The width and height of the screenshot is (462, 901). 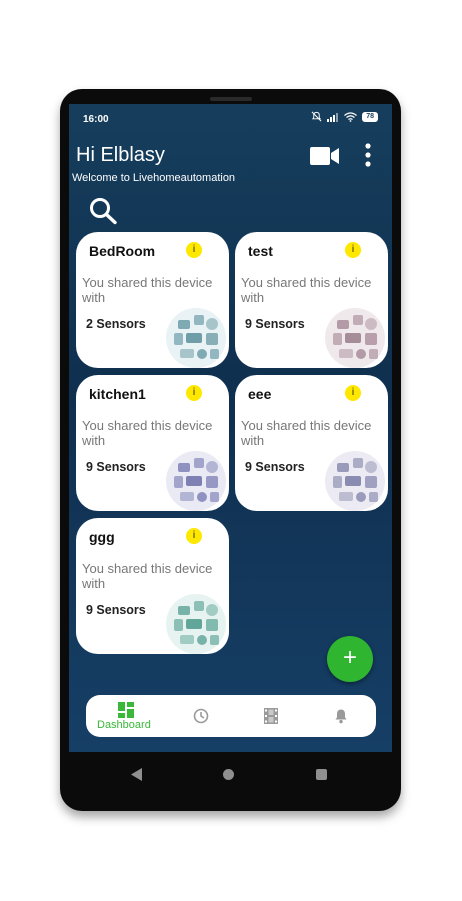 I want to click on status-bar: 16:00 78, so click(x=230, y=118).